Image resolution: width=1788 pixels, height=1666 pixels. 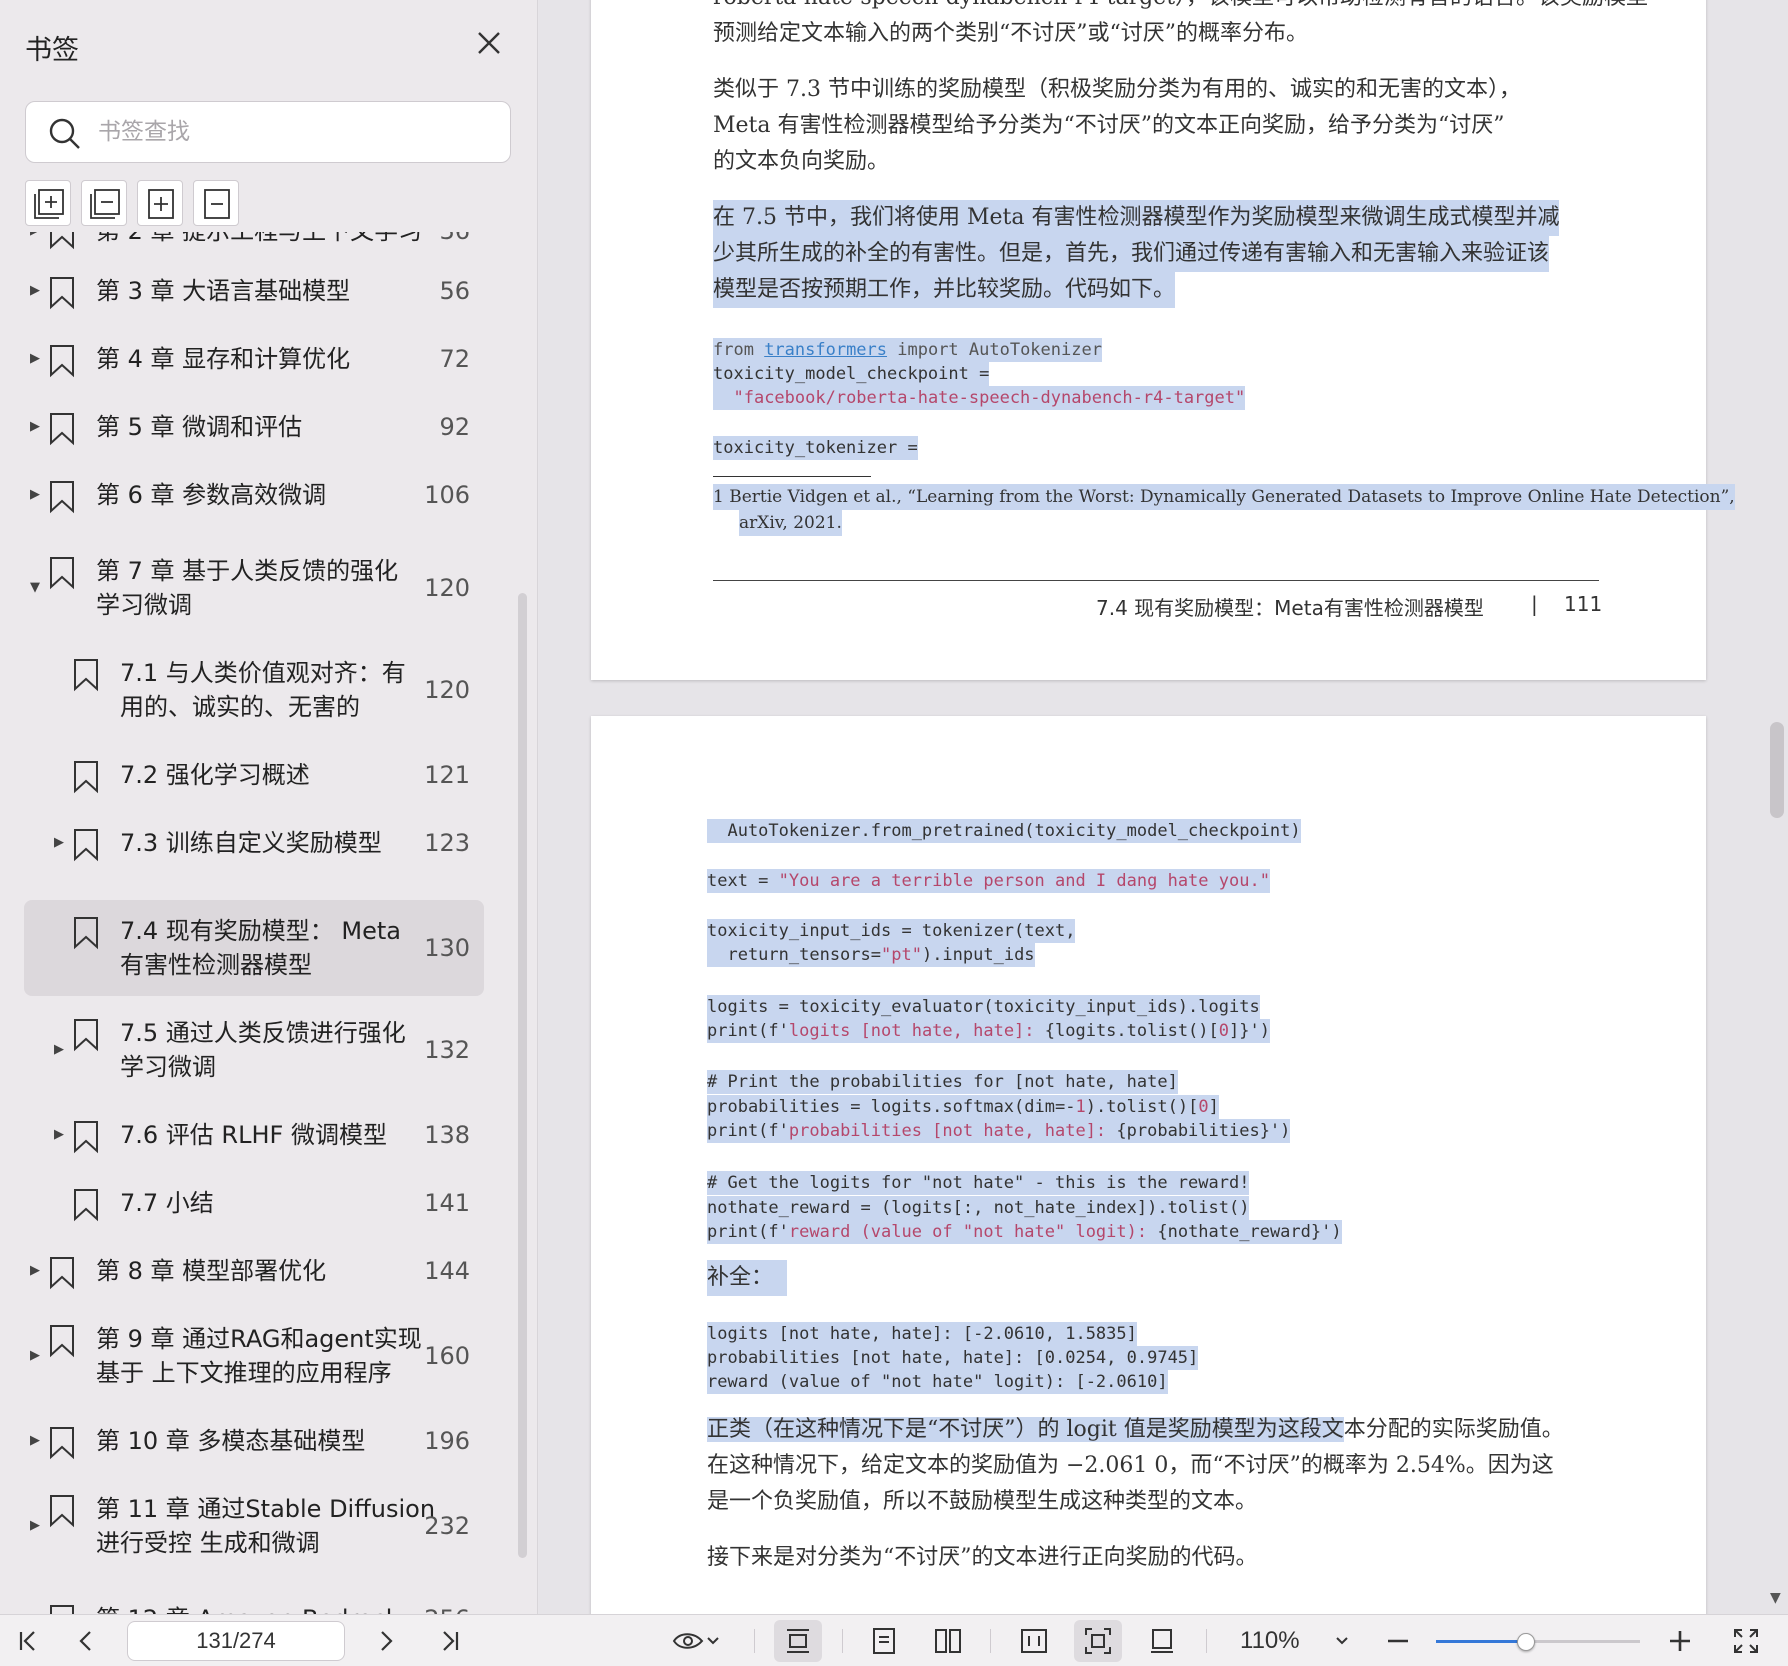 I want to click on paragraph-line: 的文本负向奖励。, so click(x=801, y=161).